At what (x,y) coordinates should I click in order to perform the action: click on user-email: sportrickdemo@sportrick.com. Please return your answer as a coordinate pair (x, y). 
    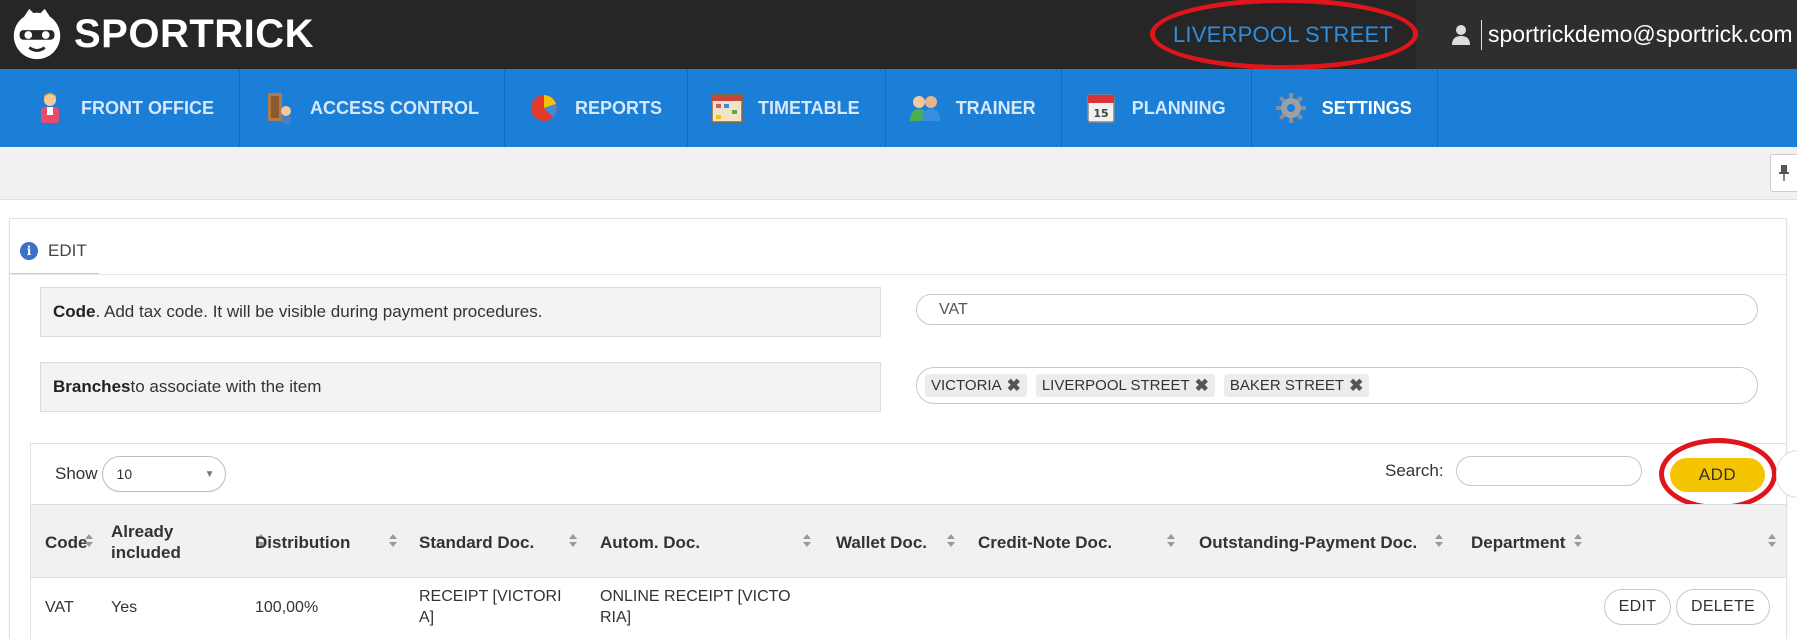
    Looking at the image, I should click on (1640, 34).